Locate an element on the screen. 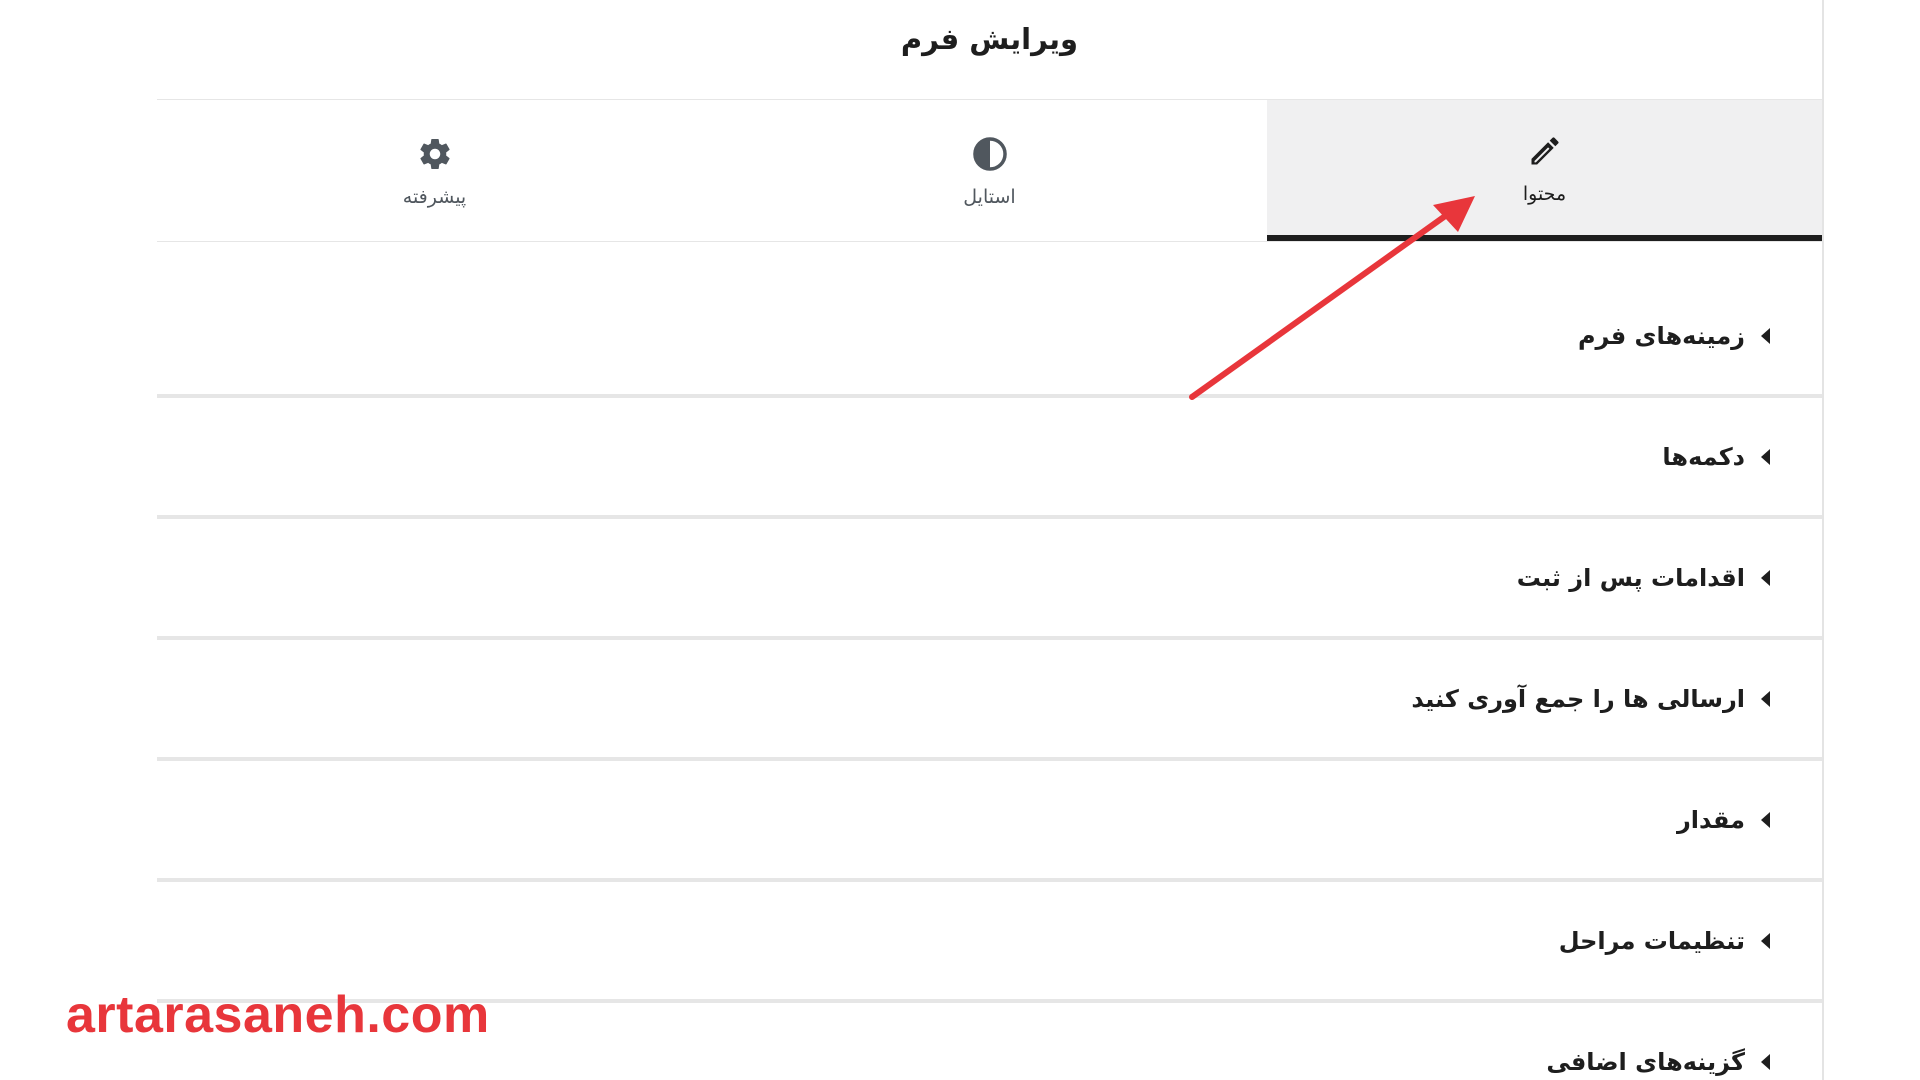  tab-advanced: پیشرفته is located at coordinates (434, 170).